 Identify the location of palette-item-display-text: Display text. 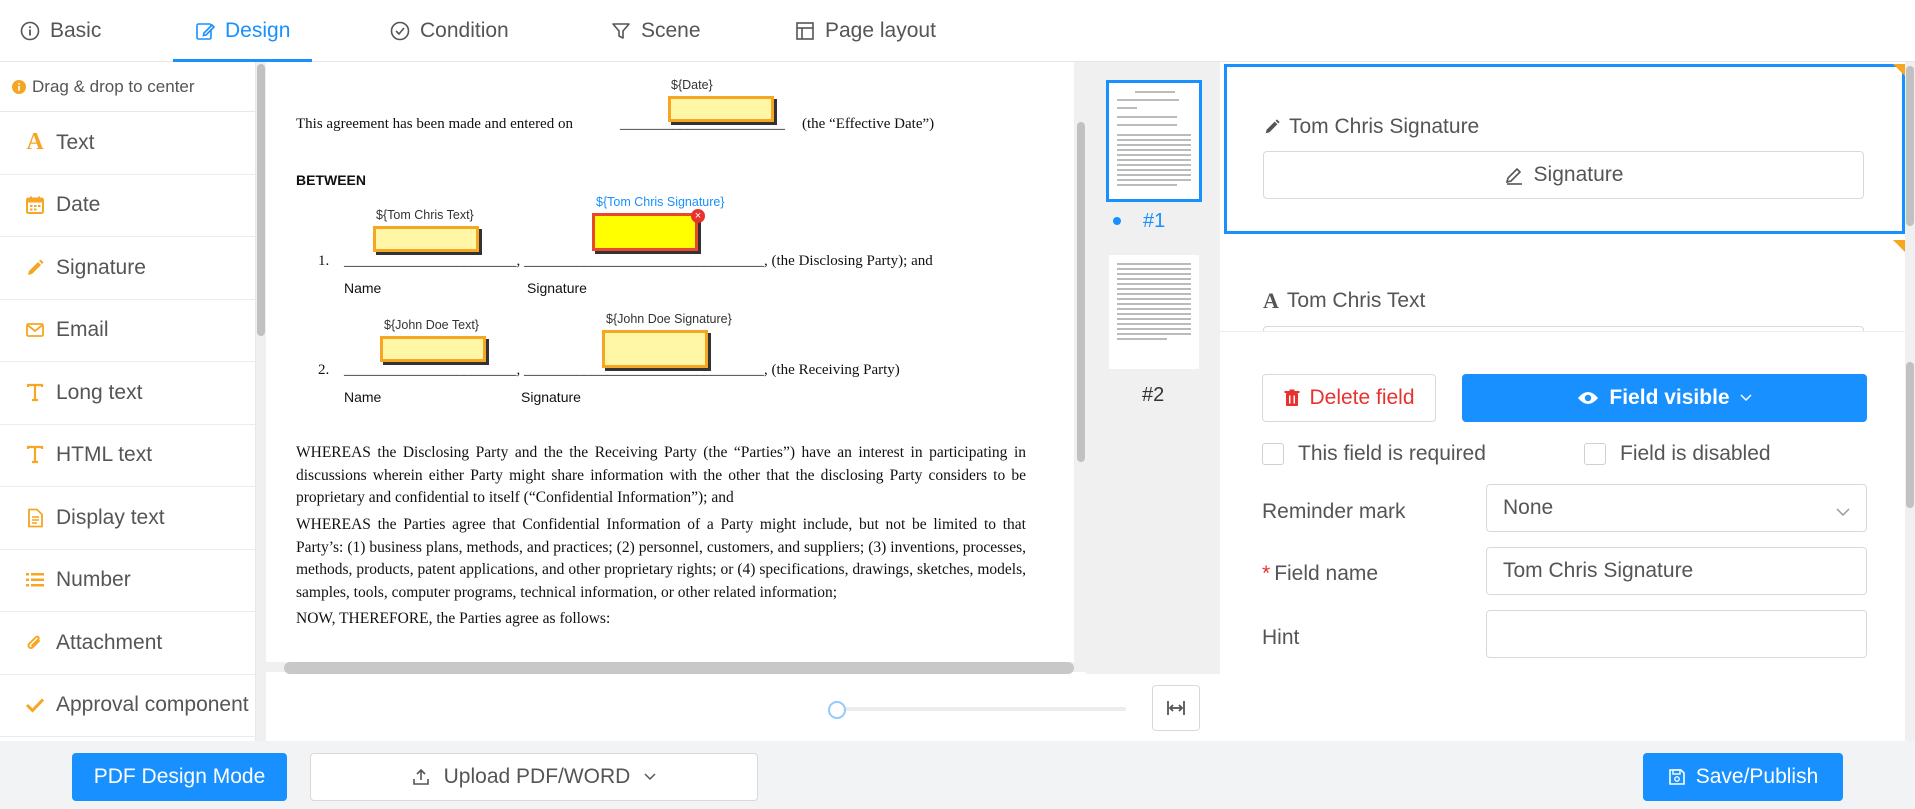
(127, 518).